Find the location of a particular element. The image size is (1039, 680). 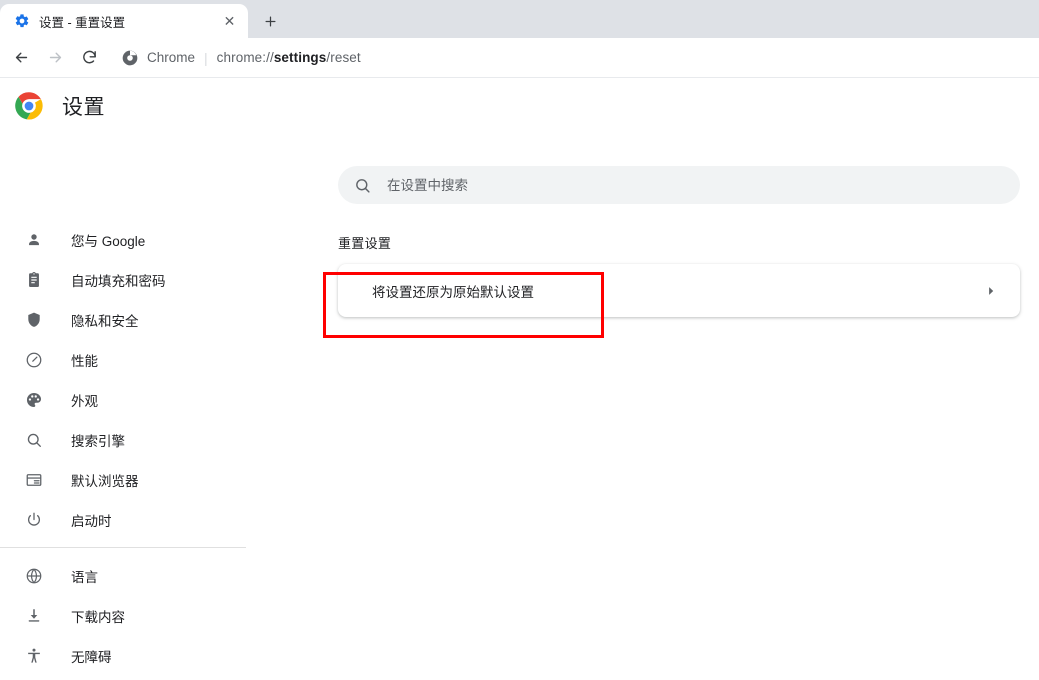

sidebar-item-system: 系统 is located at coordinates (125, 678).